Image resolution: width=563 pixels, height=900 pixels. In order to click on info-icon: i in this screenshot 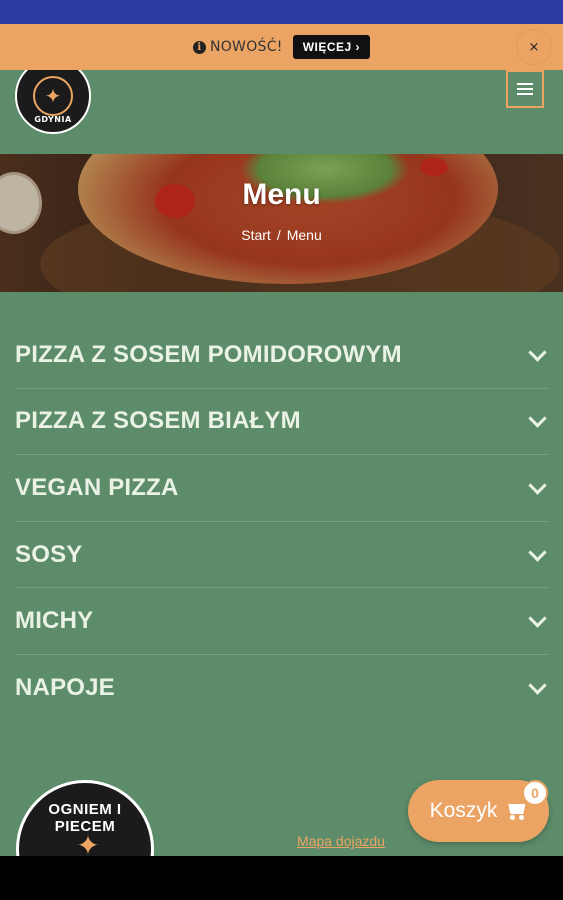, I will do `click(199, 47)`.